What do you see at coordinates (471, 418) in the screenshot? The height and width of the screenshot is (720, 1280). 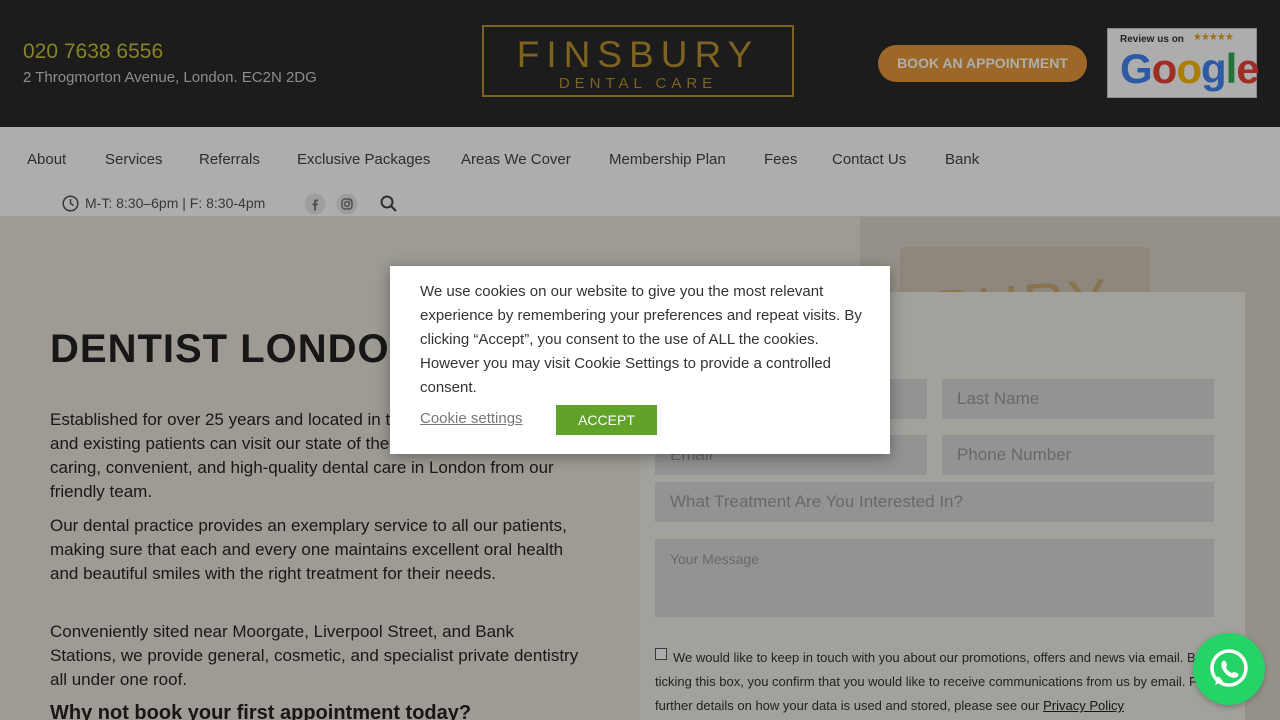 I see `cookie-settings-link: Cookie settings` at bounding box center [471, 418].